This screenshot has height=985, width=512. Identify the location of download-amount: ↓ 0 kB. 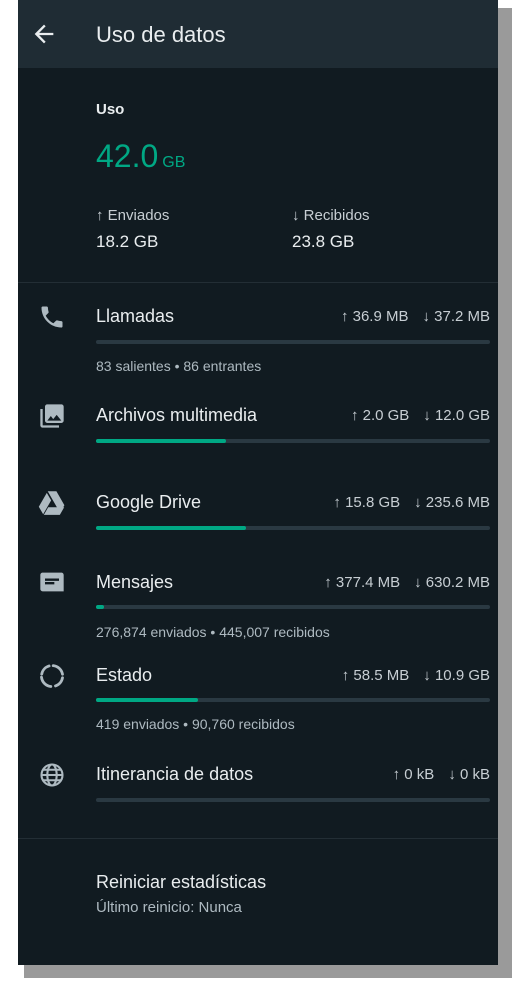
(469, 774).